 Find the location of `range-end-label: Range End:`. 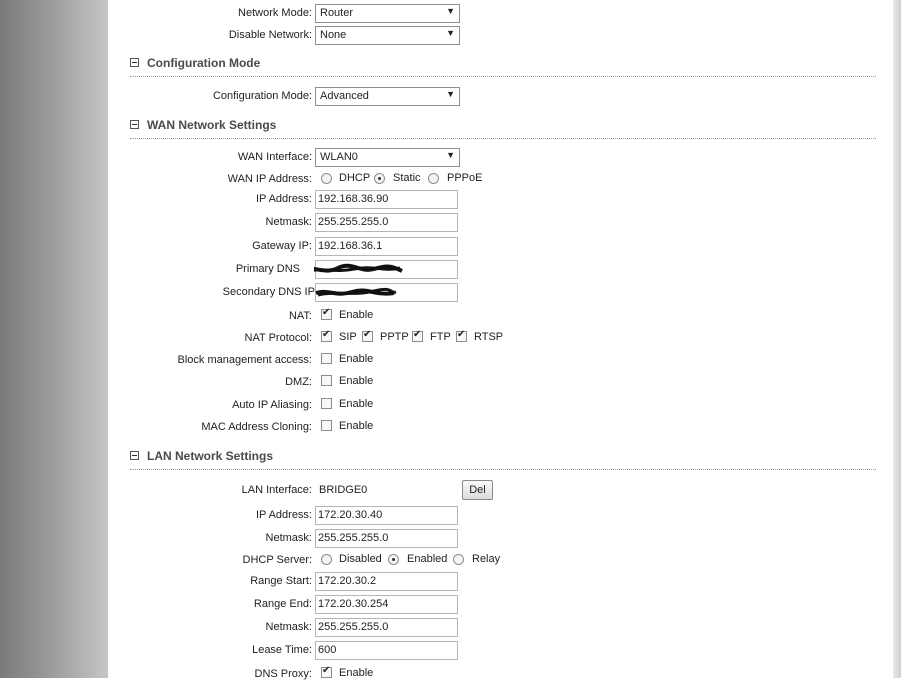

range-end-label: Range End: is located at coordinates (282, 604).